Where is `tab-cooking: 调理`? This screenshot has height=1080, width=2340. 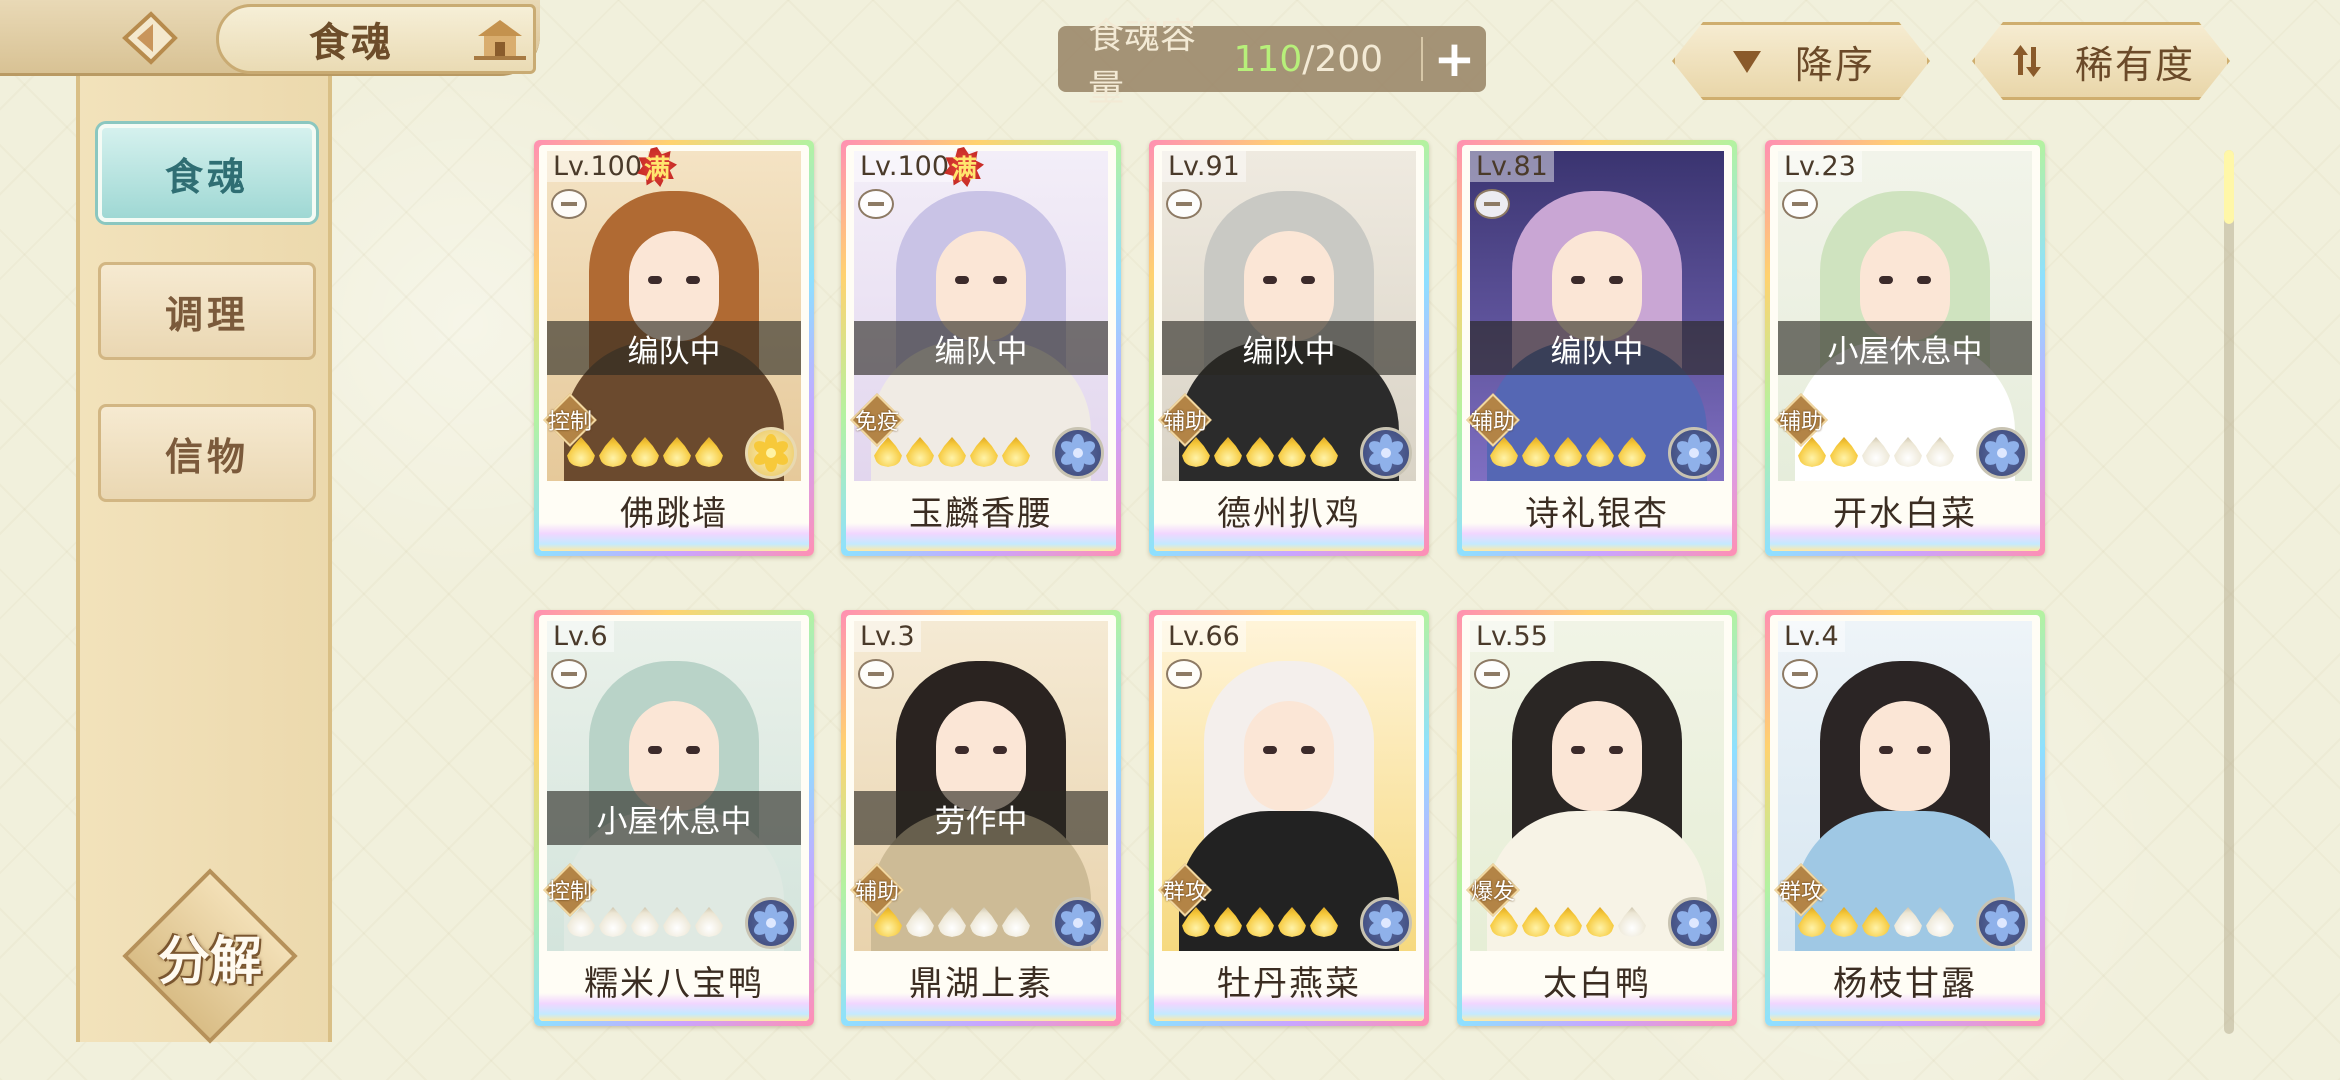 tab-cooking: 调理 is located at coordinates (207, 311).